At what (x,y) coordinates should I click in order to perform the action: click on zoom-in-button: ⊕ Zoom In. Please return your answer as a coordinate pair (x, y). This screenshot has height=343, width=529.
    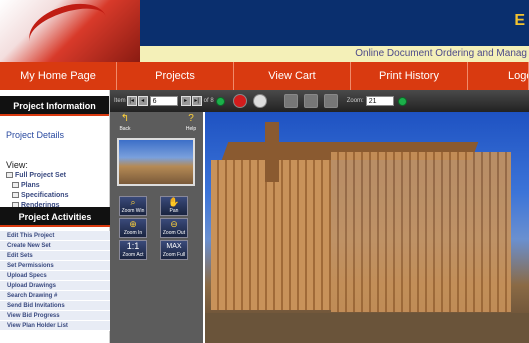
    Looking at the image, I should click on (133, 228).